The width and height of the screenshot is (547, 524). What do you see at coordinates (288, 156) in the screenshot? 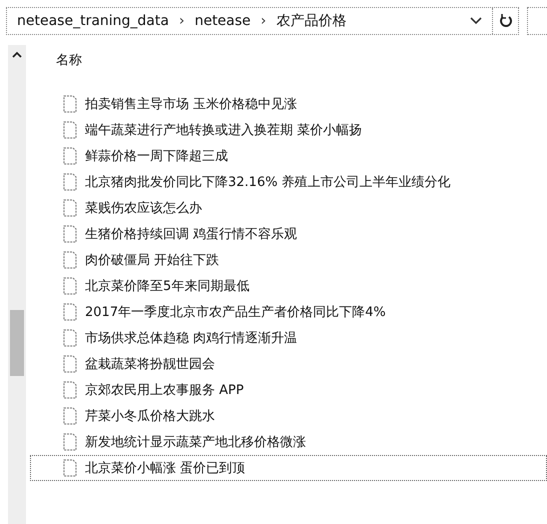
I see `file-row: 鲜蒜价格一周下降超三成` at bounding box center [288, 156].